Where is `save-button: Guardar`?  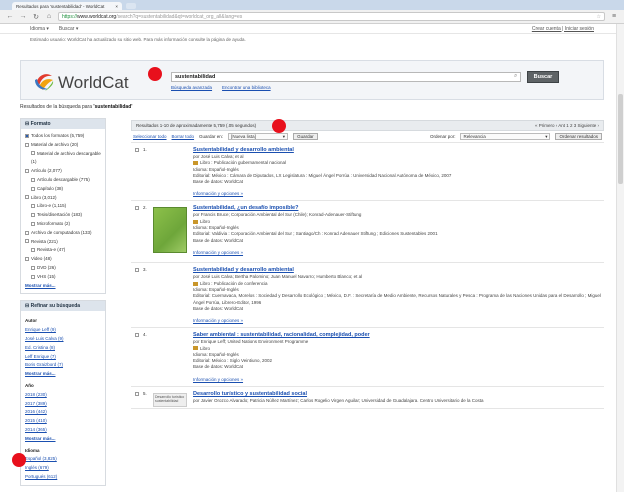 save-button: Guardar is located at coordinates (305, 136).